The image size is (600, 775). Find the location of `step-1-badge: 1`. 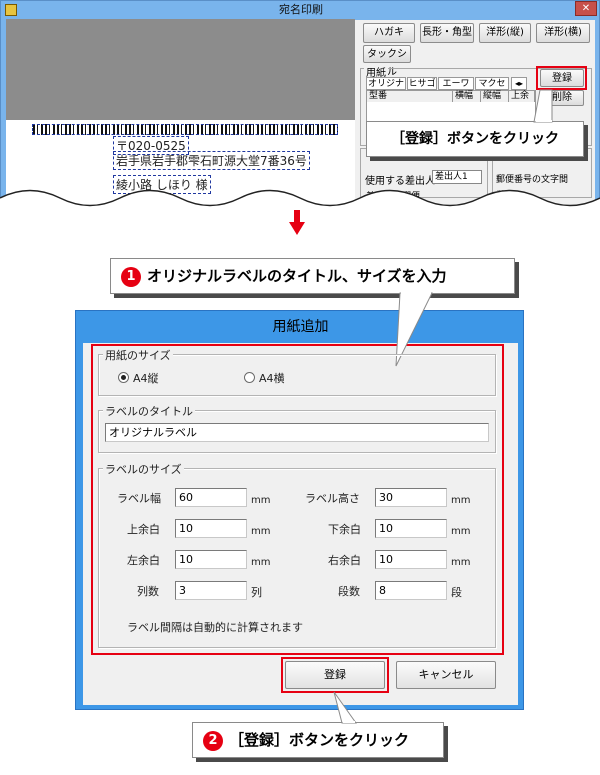

step-1-badge: 1 is located at coordinates (131, 276).